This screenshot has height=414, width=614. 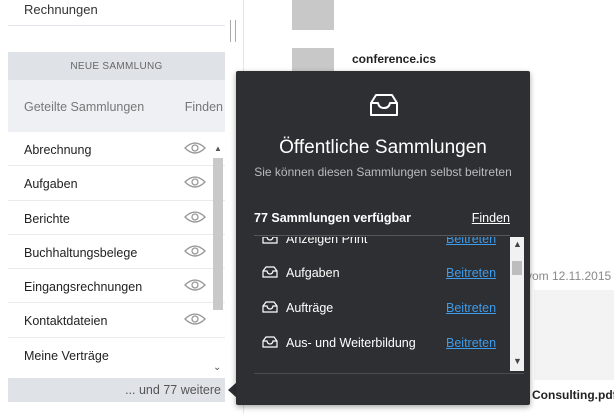 I want to click on sidebar-item-label: Rechnungen, so click(x=61, y=9).